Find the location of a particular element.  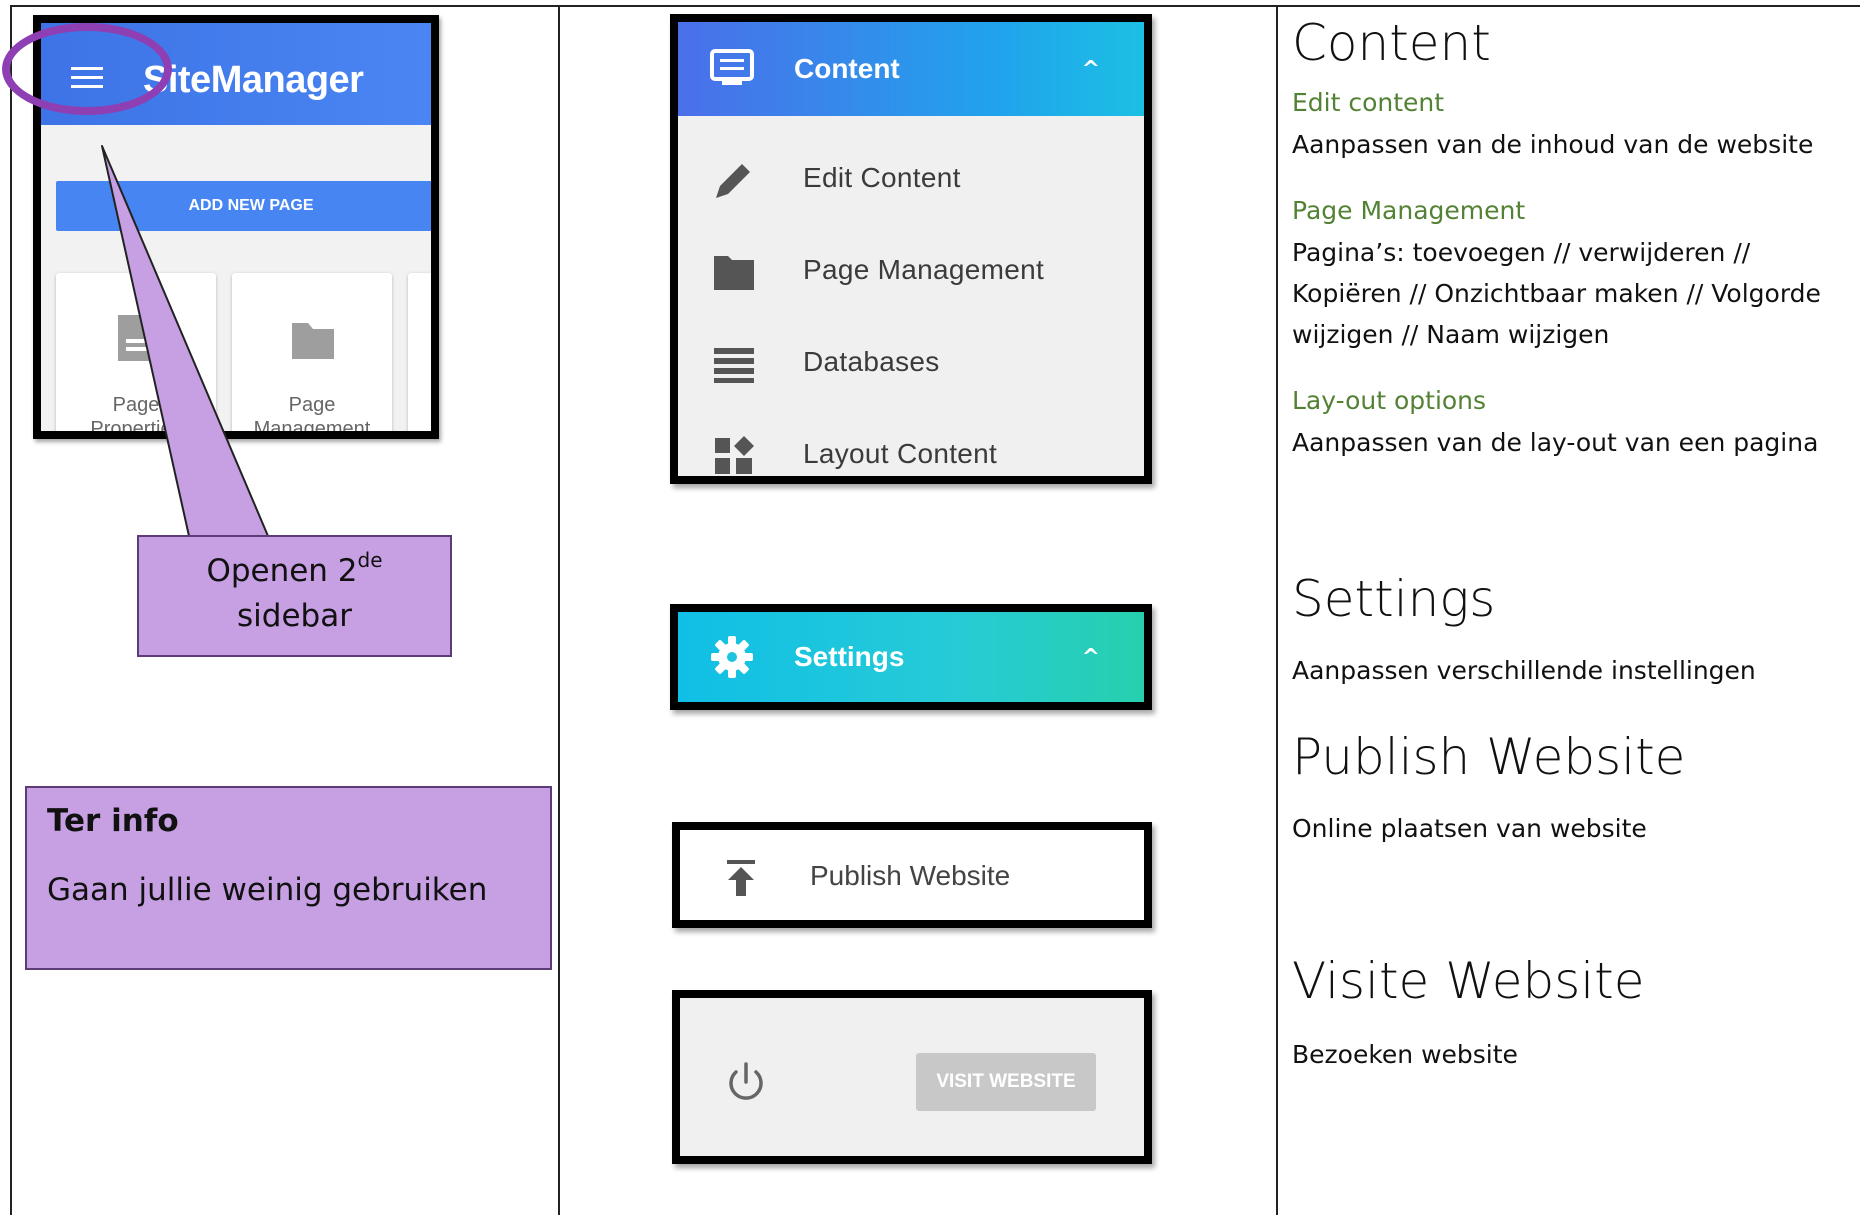

info-box: Ter info Gaan jullie weinig gebruiken is located at coordinates (288, 878).